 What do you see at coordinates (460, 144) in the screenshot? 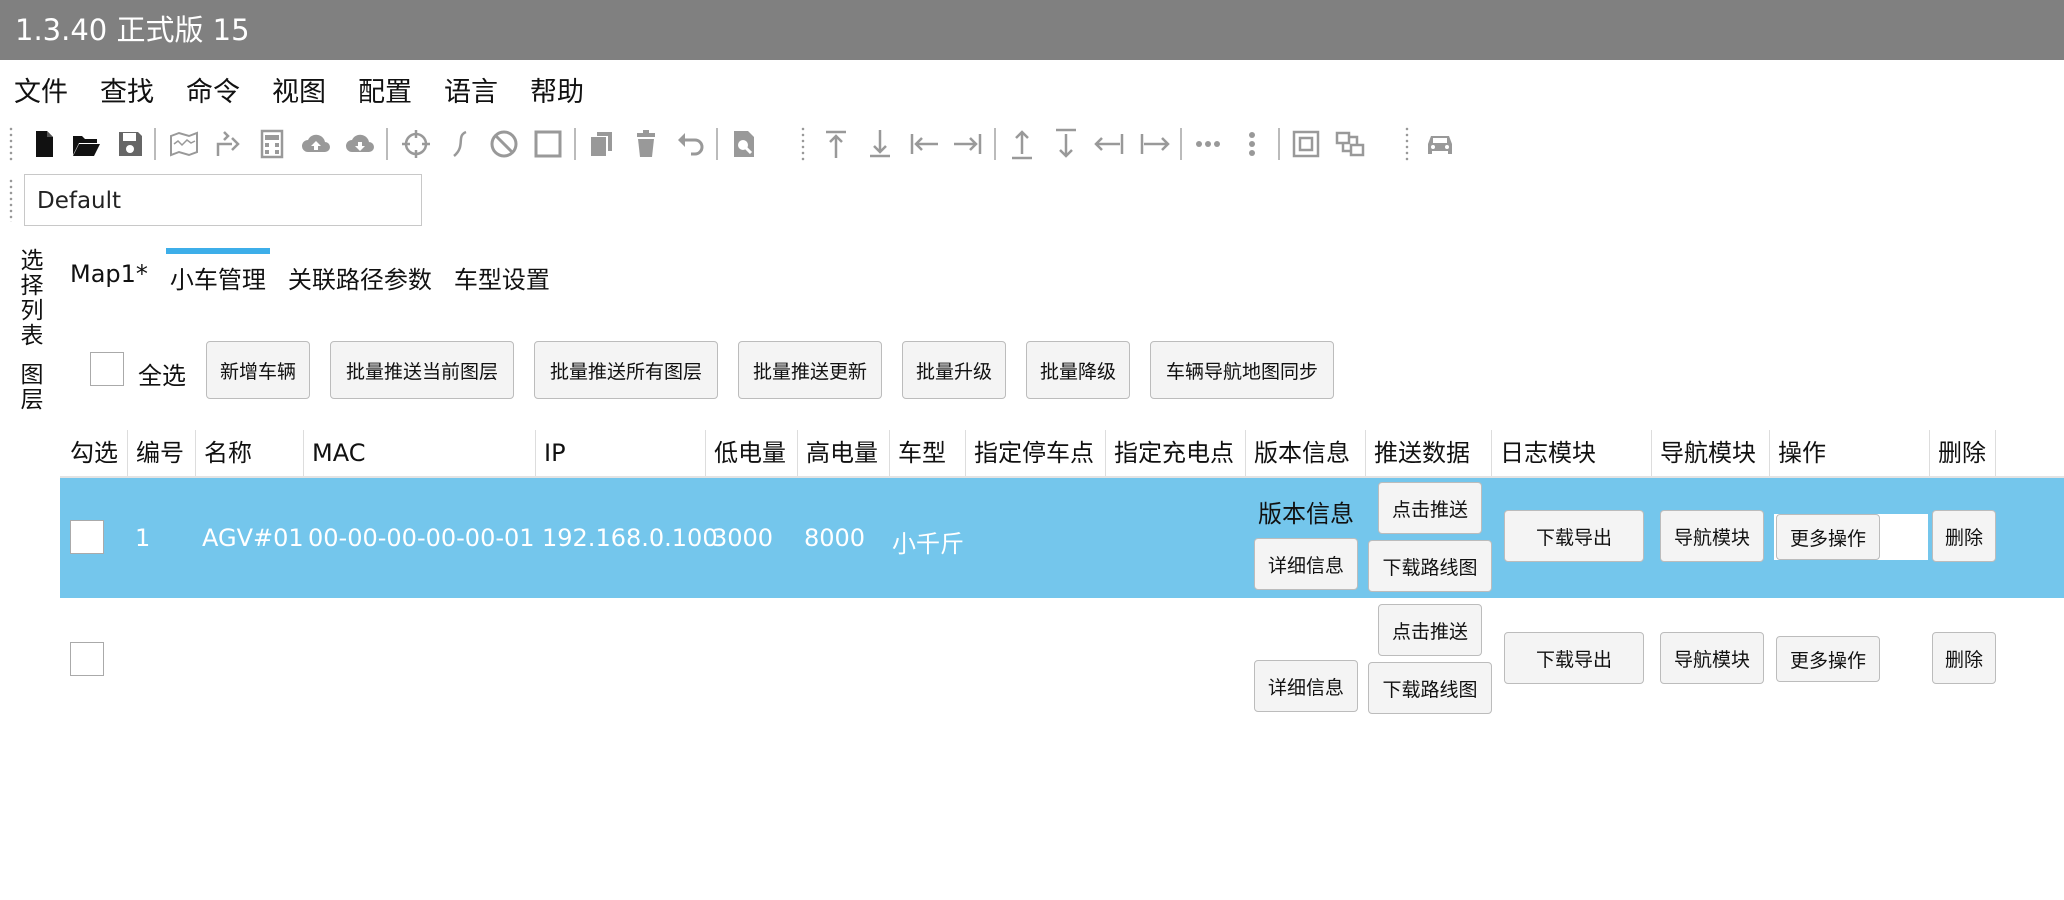
I see `curve-icon` at bounding box center [460, 144].